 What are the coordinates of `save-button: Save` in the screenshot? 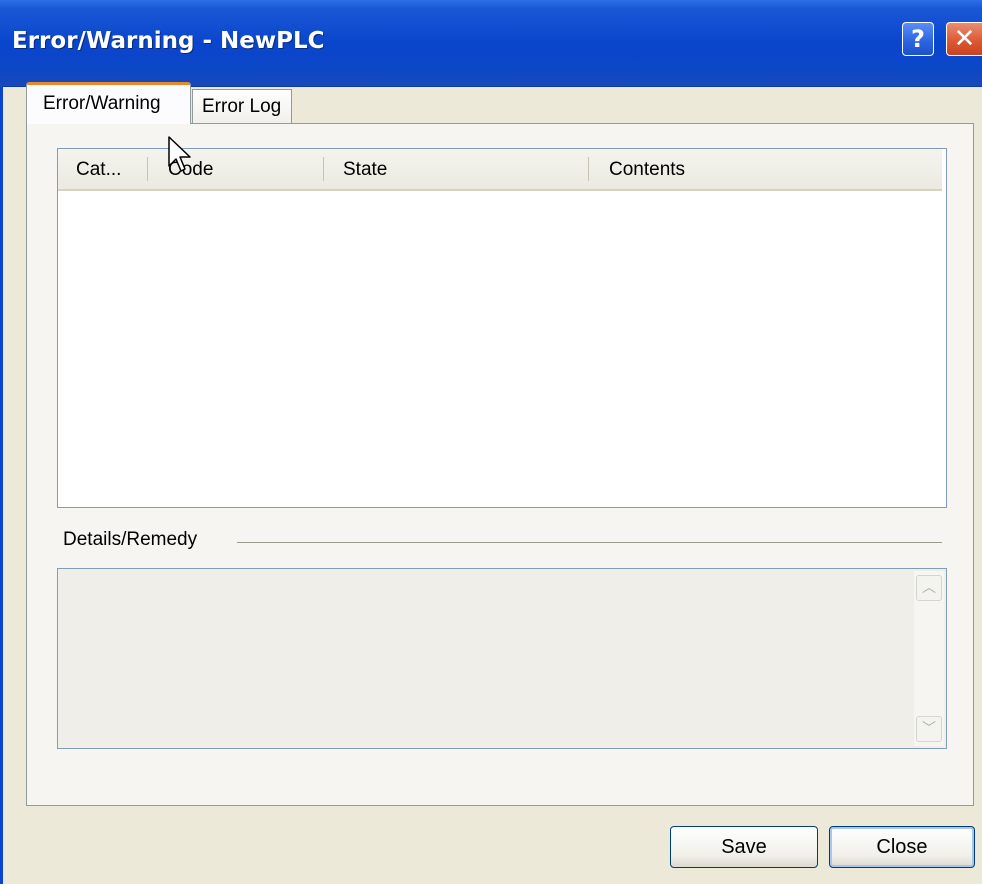 It's located at (744, 847).